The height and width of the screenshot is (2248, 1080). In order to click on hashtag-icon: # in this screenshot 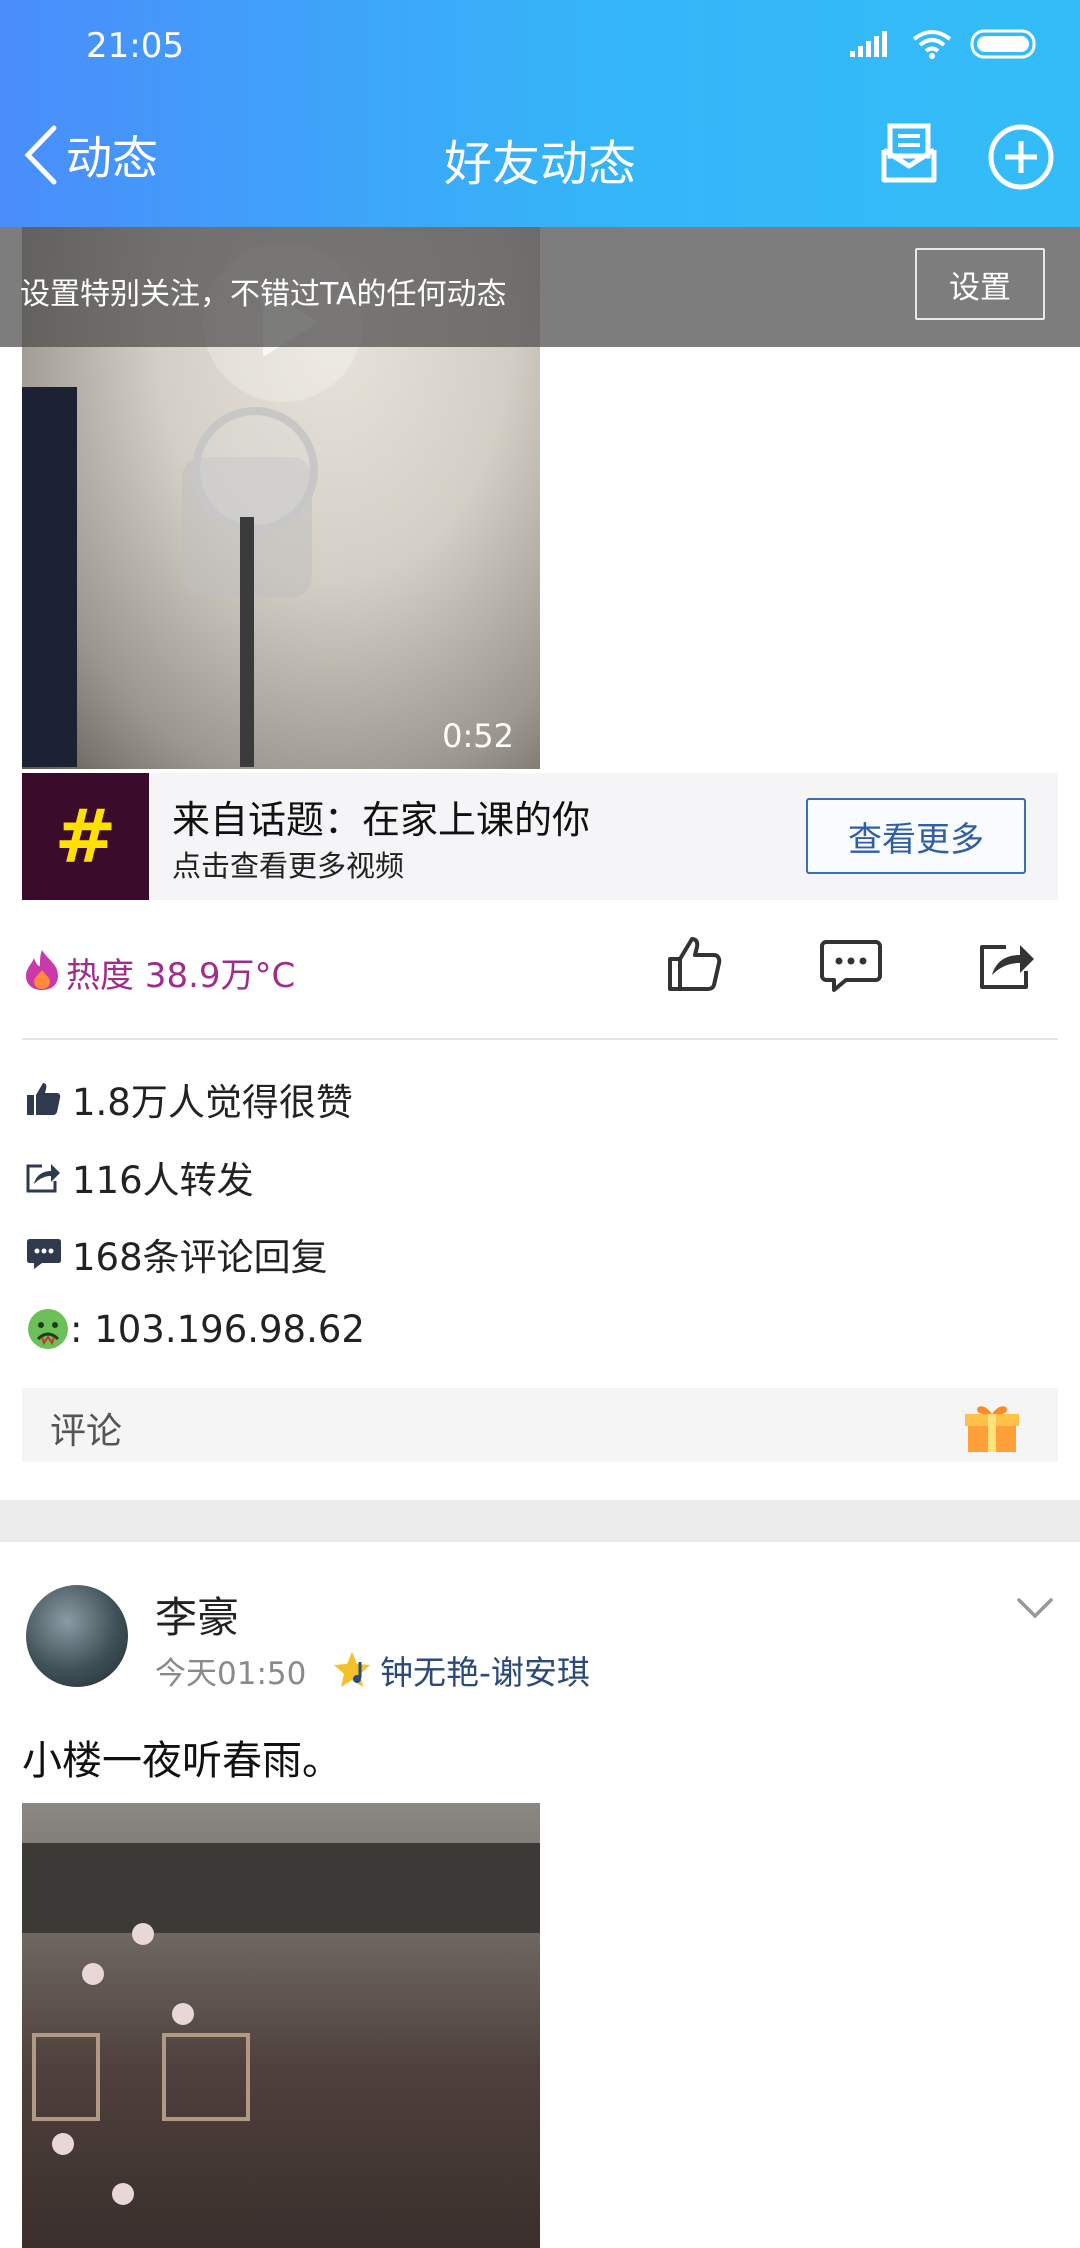, I will do `click(85, 836)`.